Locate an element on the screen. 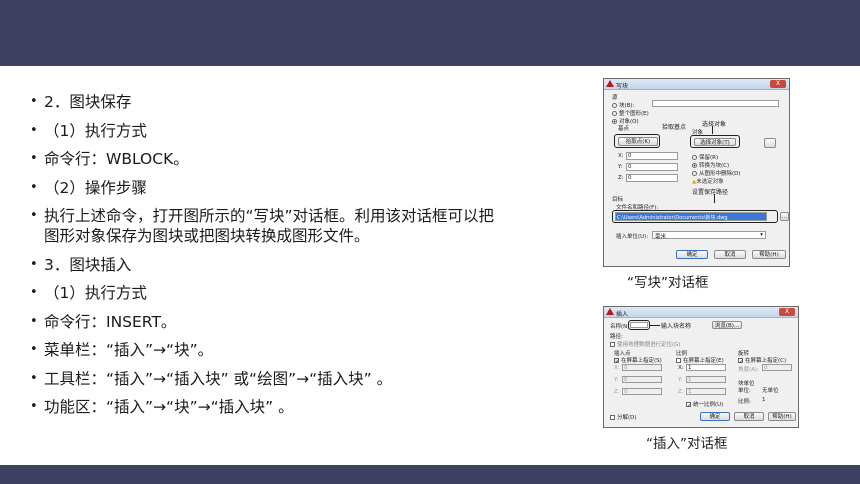 This screenshot has width=860, height=484. sy-label: Y: is located at coordinates (680, 380).